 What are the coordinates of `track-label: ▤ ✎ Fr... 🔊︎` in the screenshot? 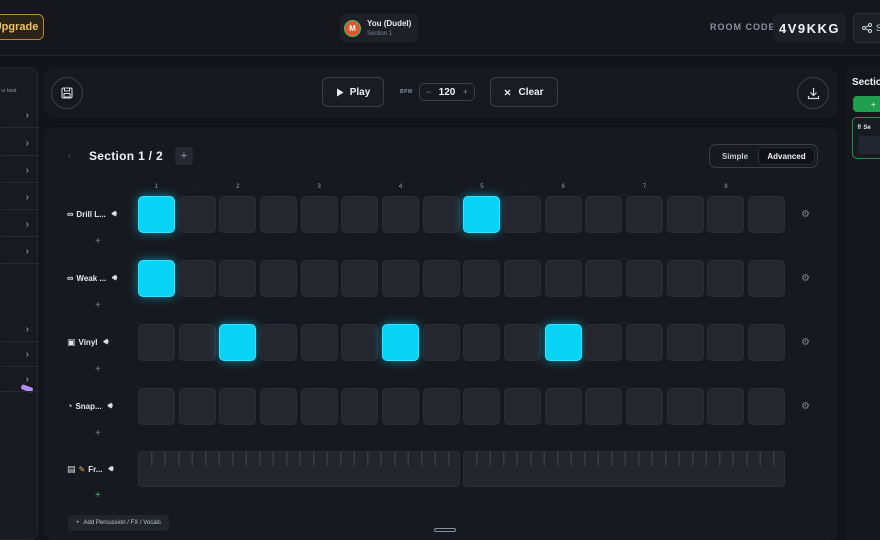 It's located at (90, 469).